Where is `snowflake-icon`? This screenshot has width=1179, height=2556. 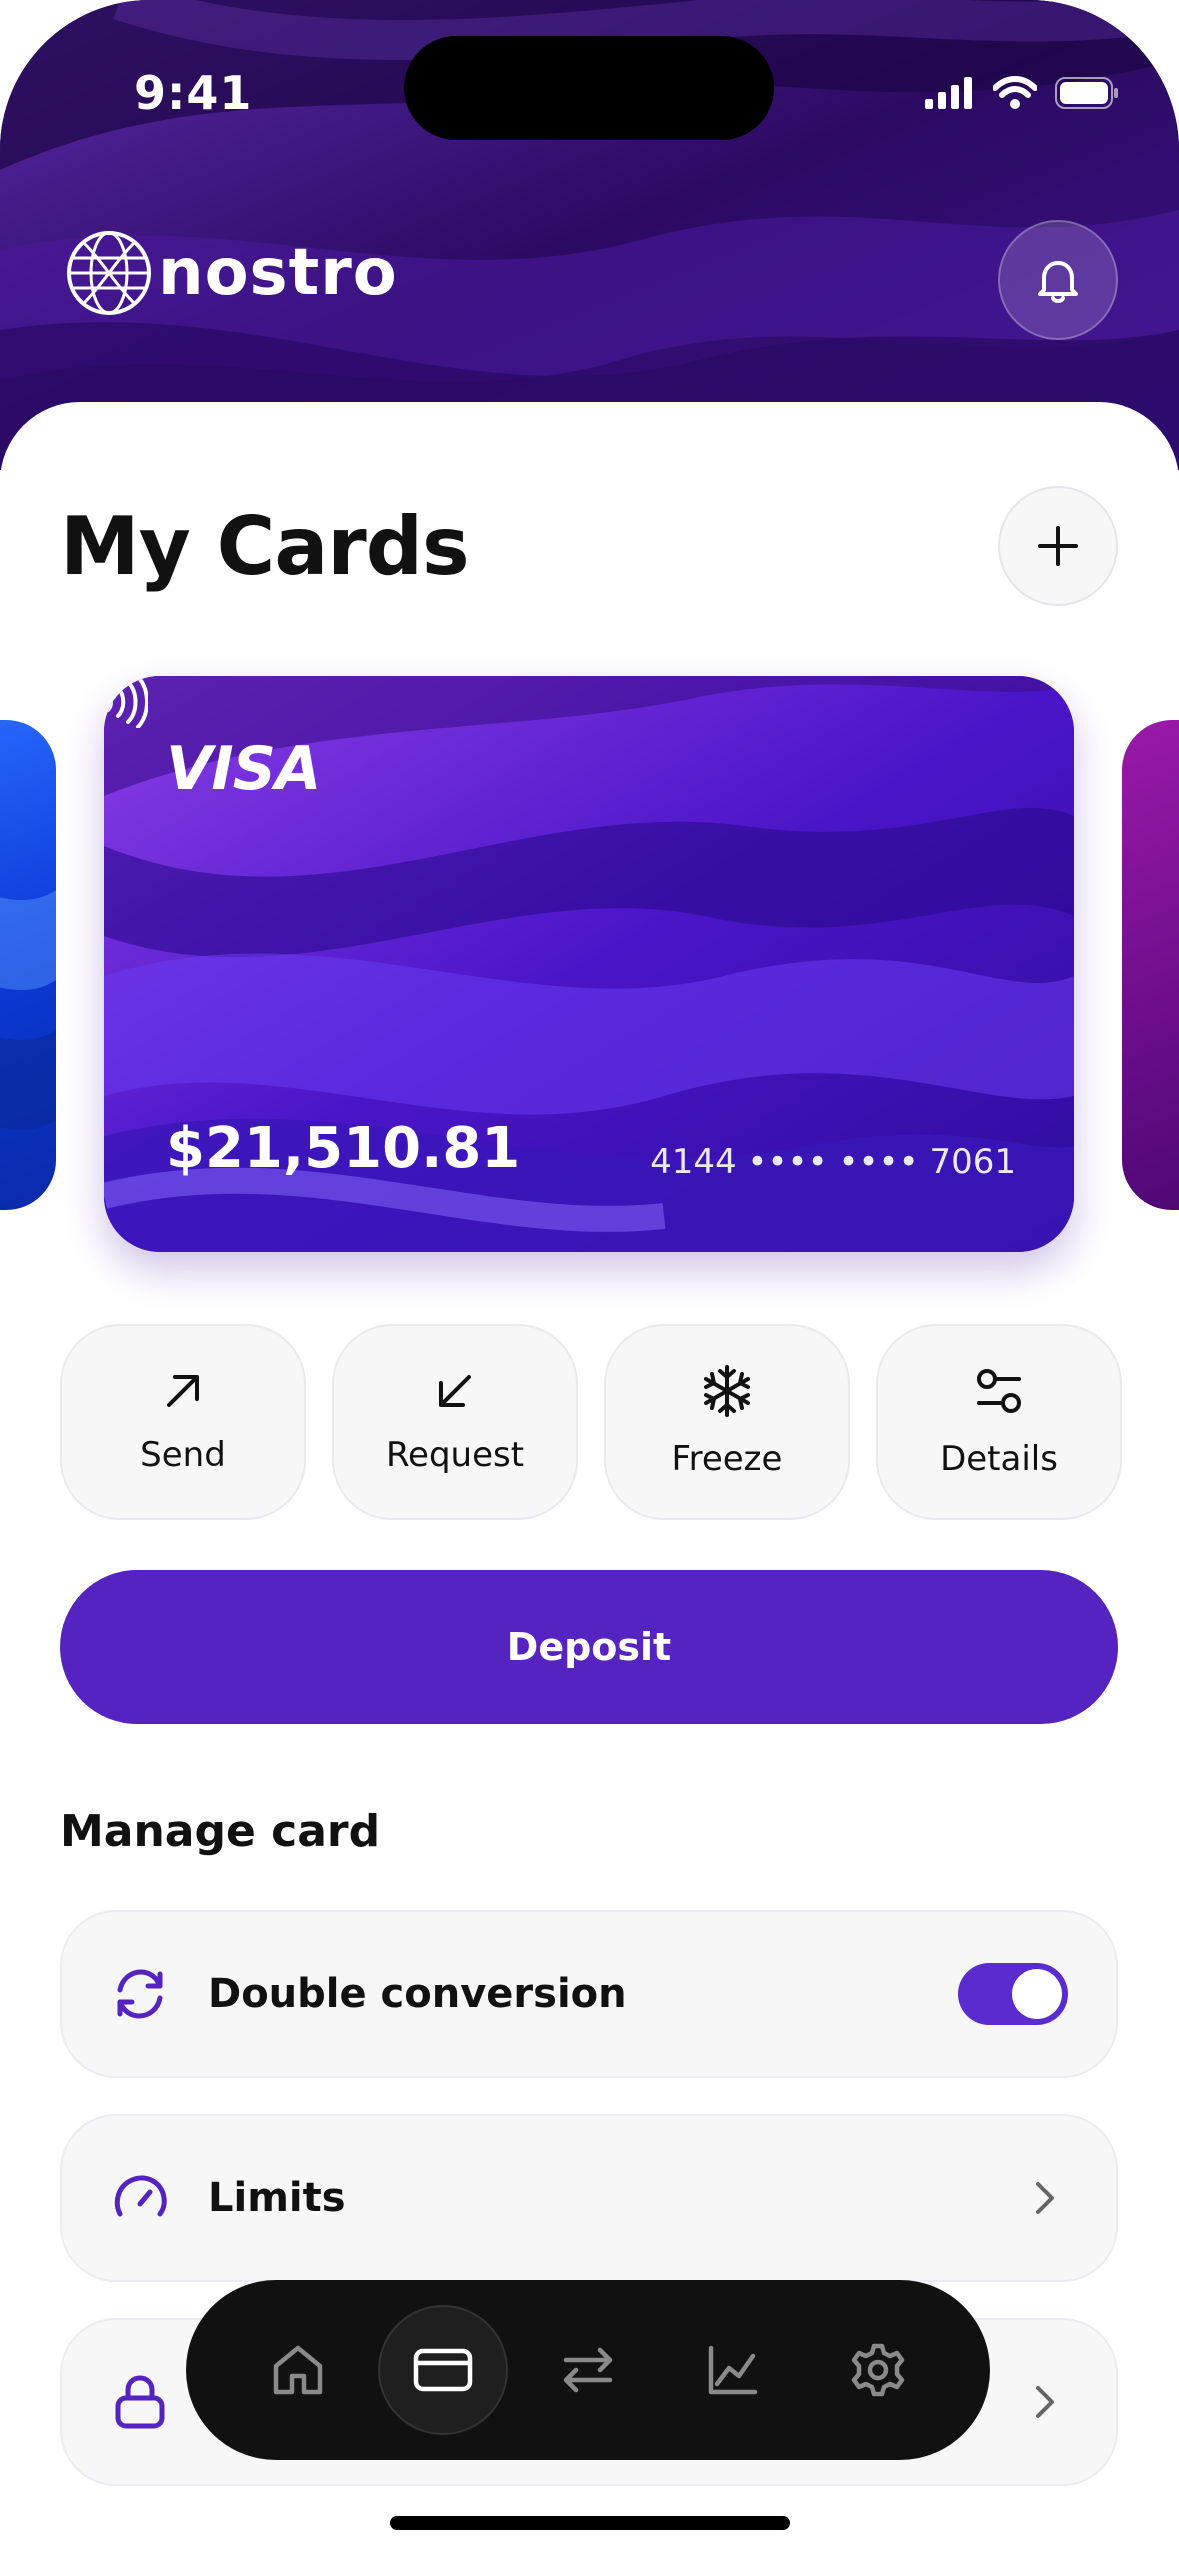 snowflake-icon is located at coordinates (727, 1391).